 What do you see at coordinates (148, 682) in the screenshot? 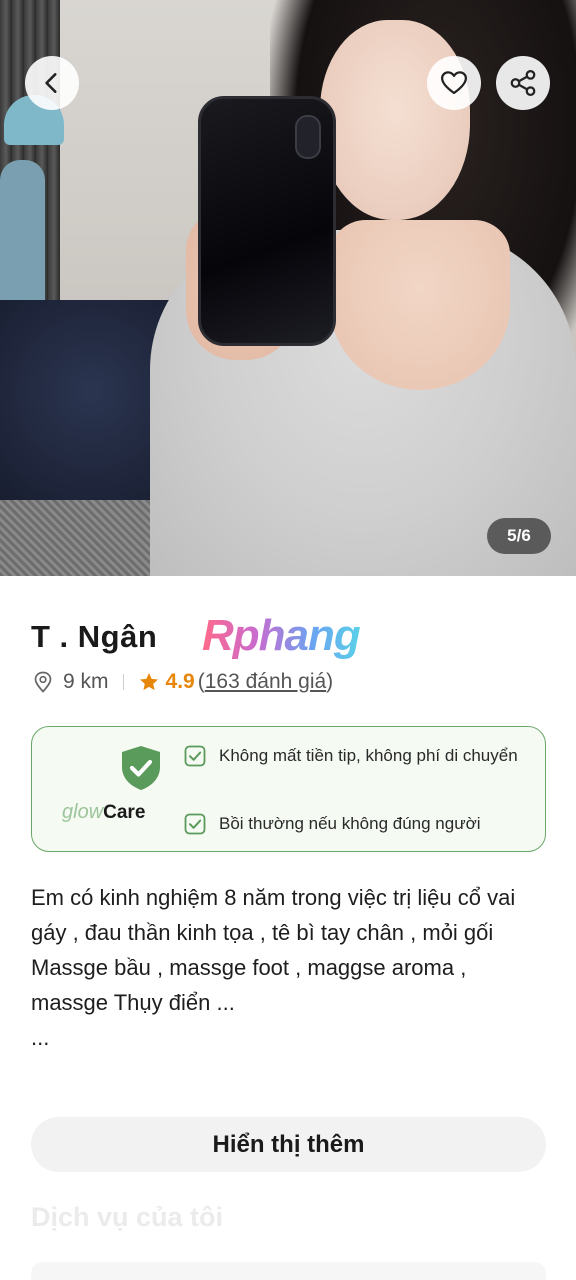
I see `star-icon` at bounding box center [148, 682].